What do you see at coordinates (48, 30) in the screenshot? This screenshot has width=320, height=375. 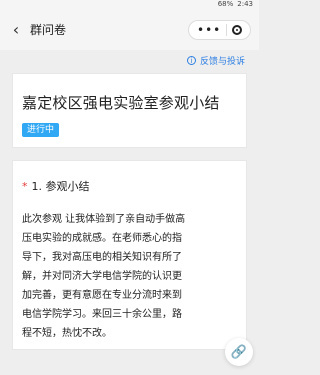 I see `app-title: 群问卷` at bounding box center [48, 30].